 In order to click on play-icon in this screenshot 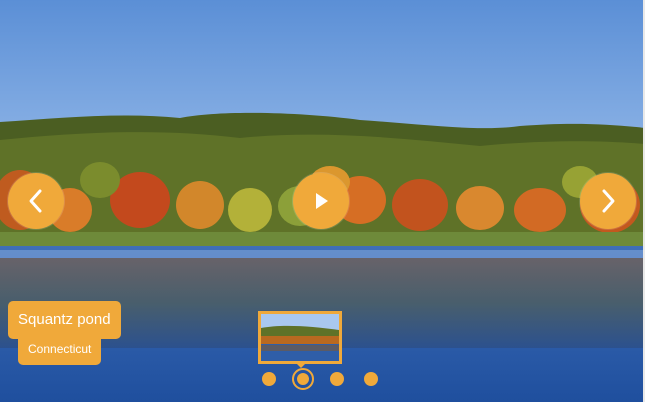, I will do `click(322, 201)`.